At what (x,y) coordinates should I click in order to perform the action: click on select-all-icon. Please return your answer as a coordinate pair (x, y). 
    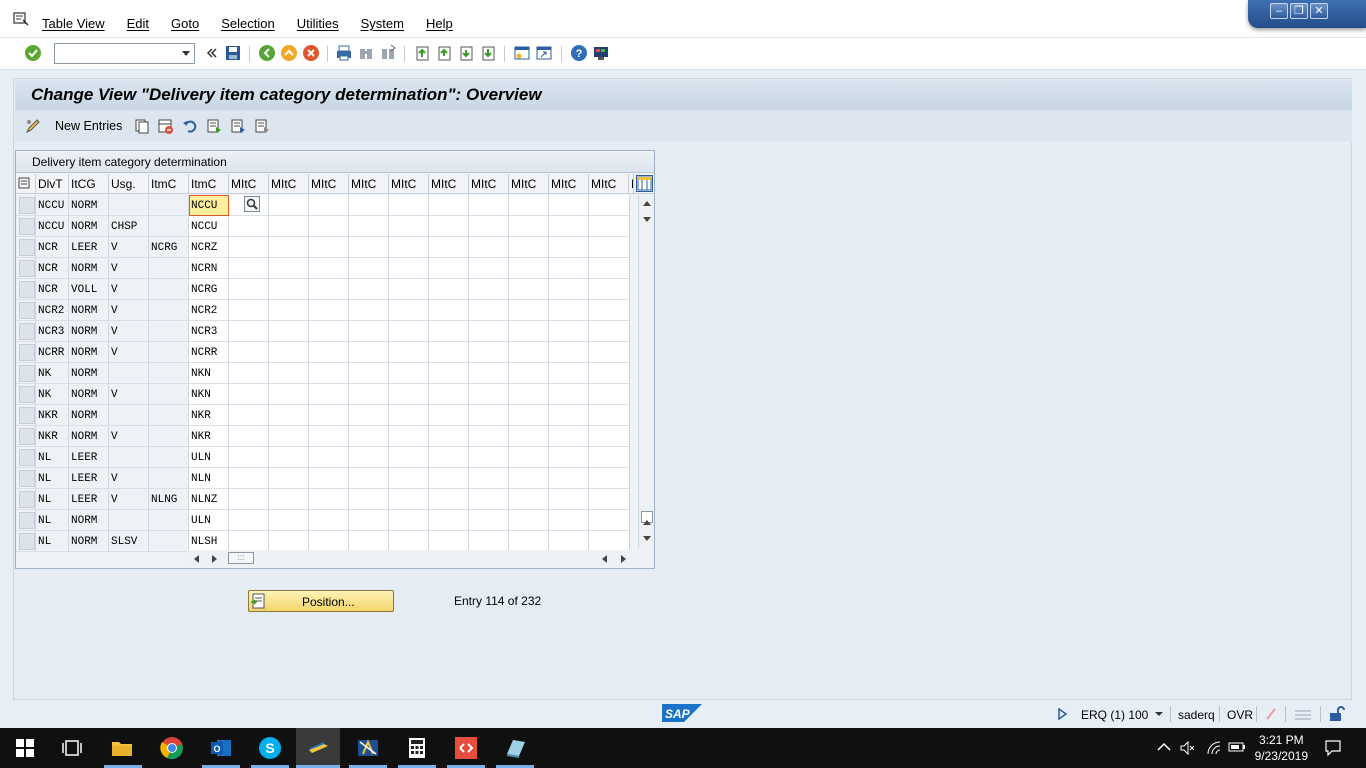
    Looking at the image, I should click on (214, 126).